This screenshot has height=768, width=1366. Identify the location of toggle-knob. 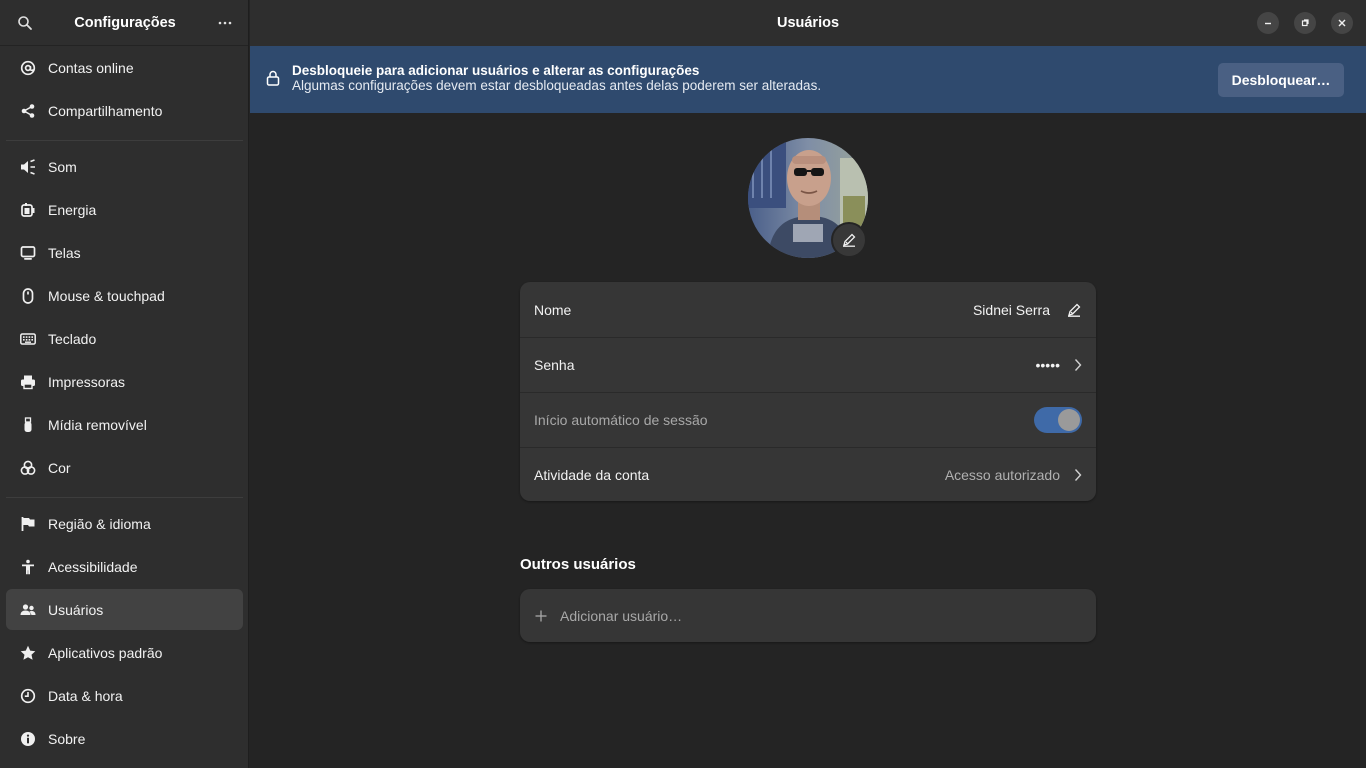
(1069, 420).